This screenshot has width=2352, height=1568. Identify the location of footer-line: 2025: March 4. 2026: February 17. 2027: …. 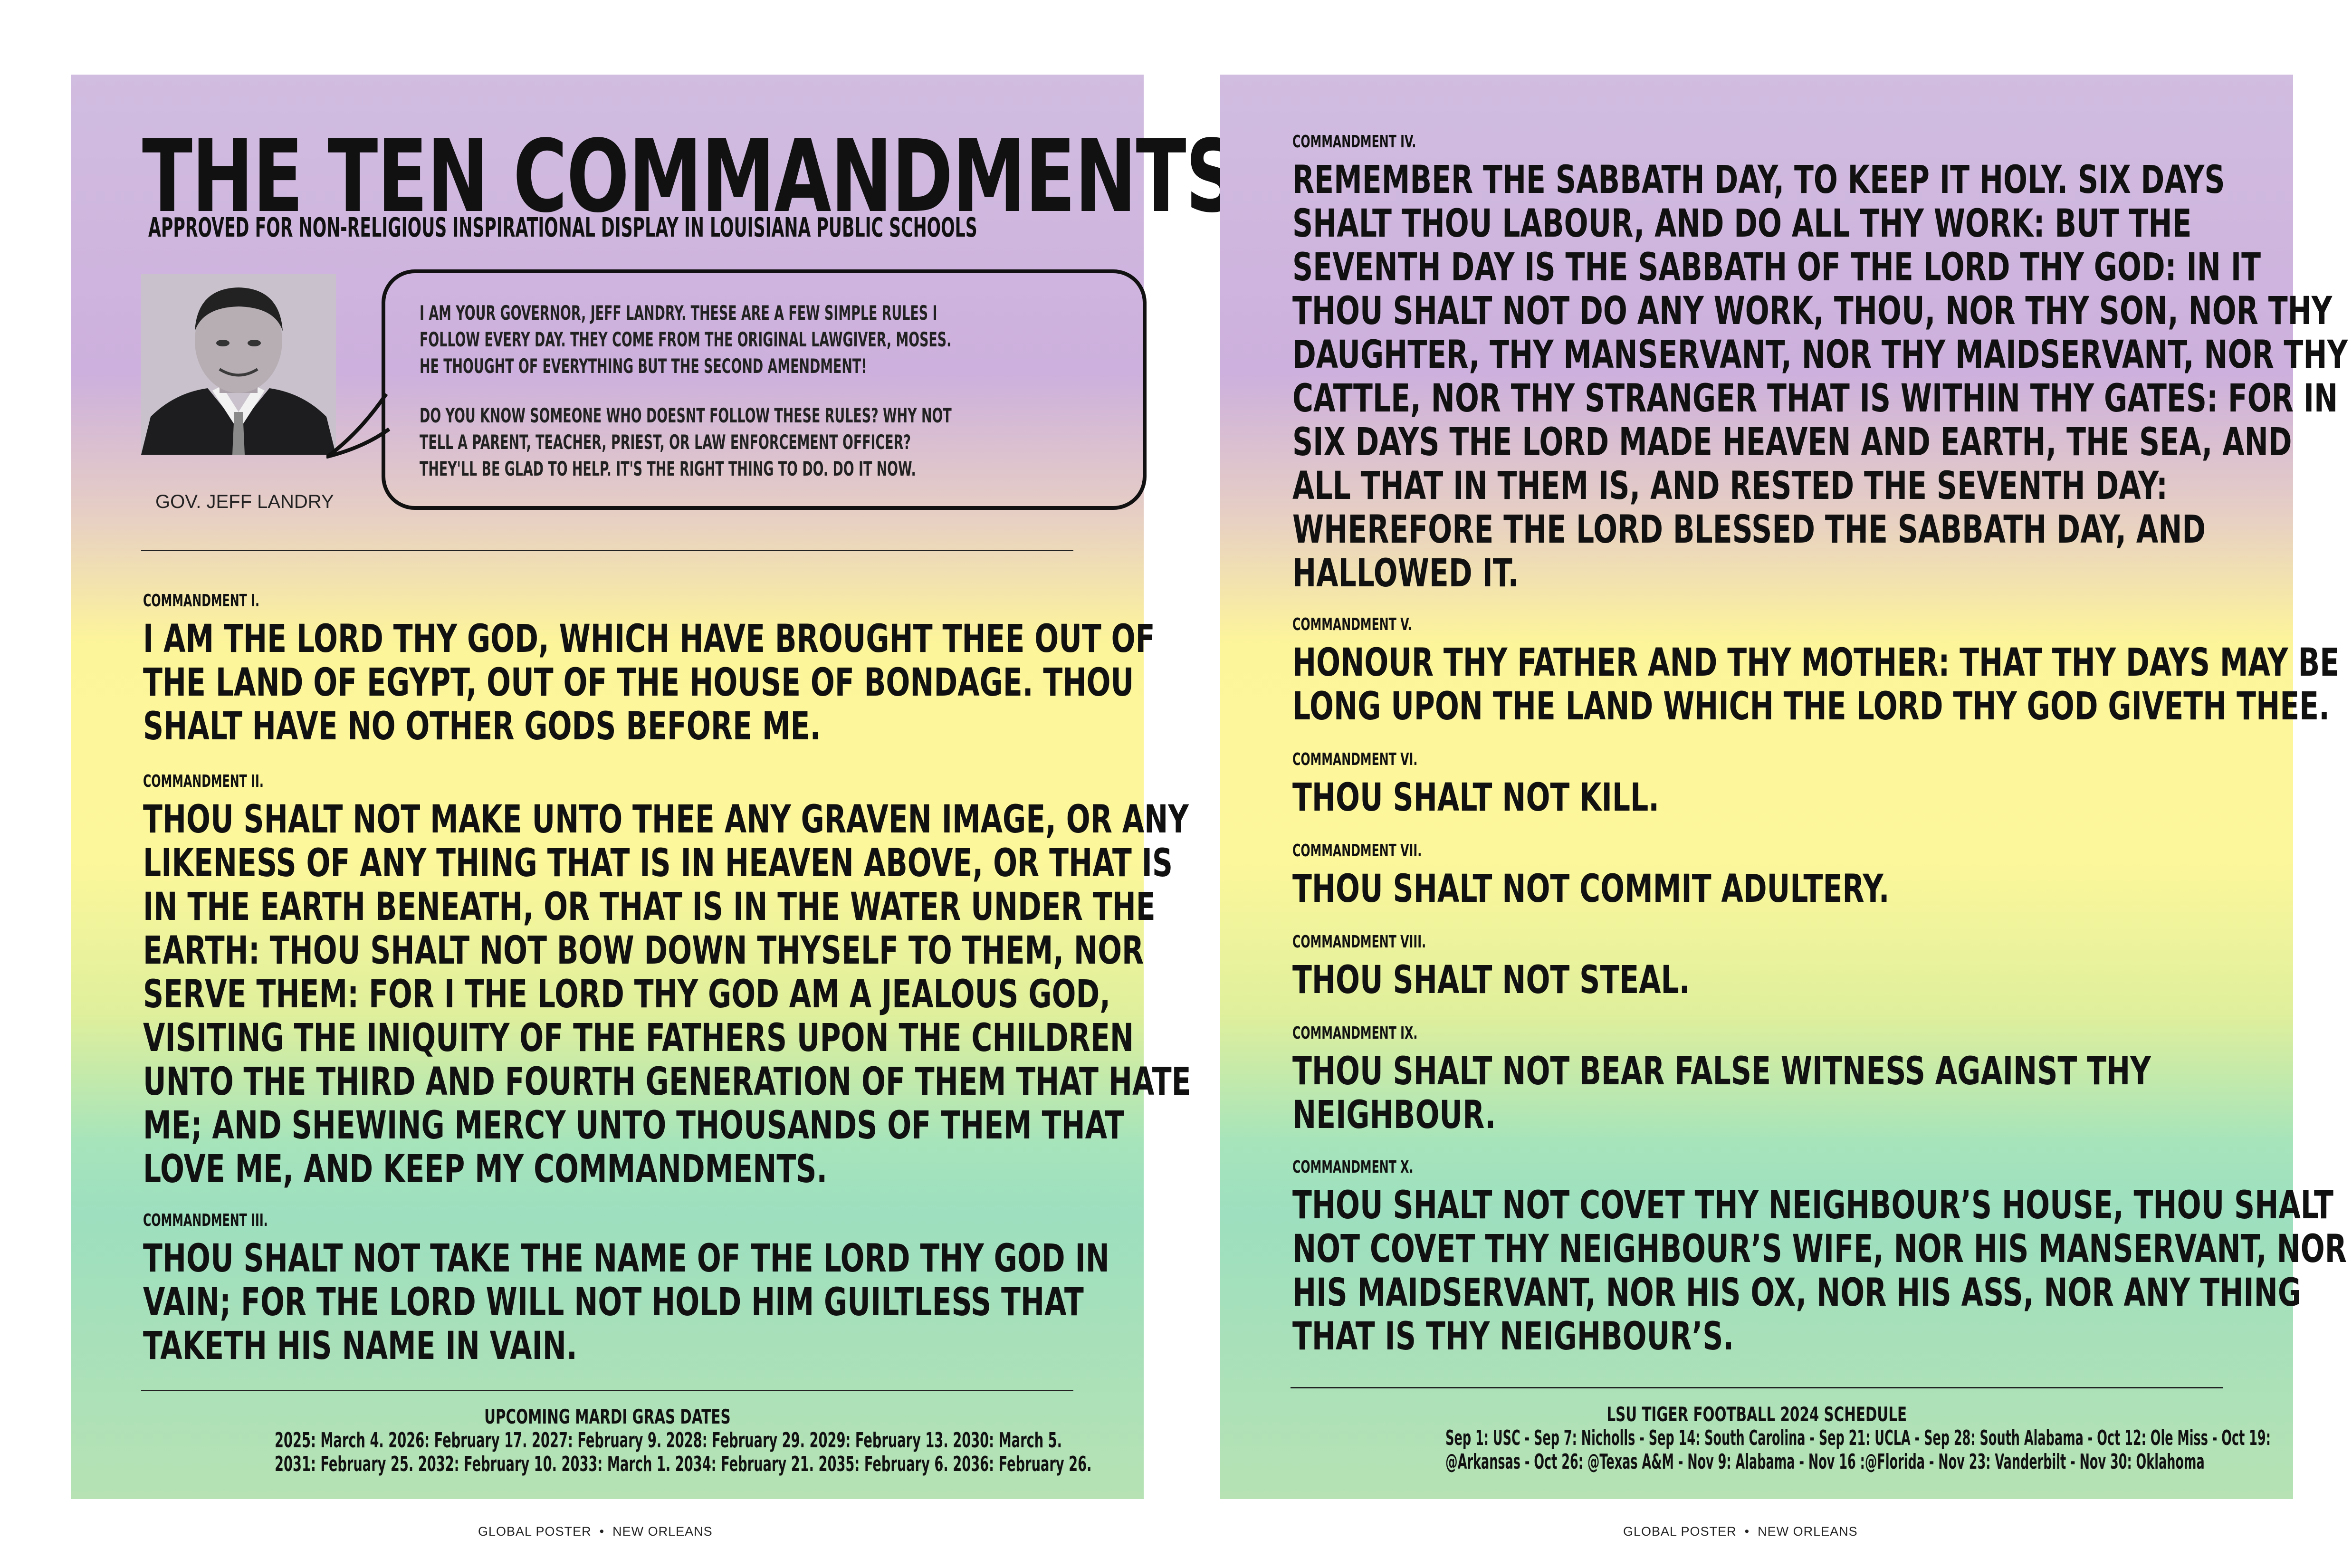
(668, 1441).